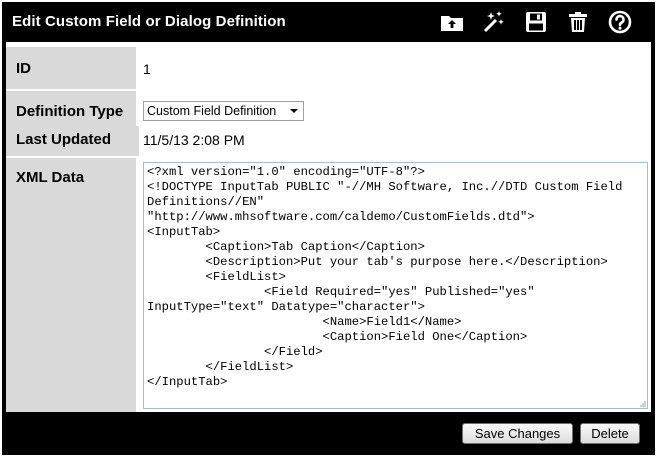 The height and width of the screenshot is (459, 660). What do you see at coordinates (328, 22) in the screenshot?
I see `dialog-titlebar: Edit Custom Field or Dialog Definition` at bounding box center [328, 22].